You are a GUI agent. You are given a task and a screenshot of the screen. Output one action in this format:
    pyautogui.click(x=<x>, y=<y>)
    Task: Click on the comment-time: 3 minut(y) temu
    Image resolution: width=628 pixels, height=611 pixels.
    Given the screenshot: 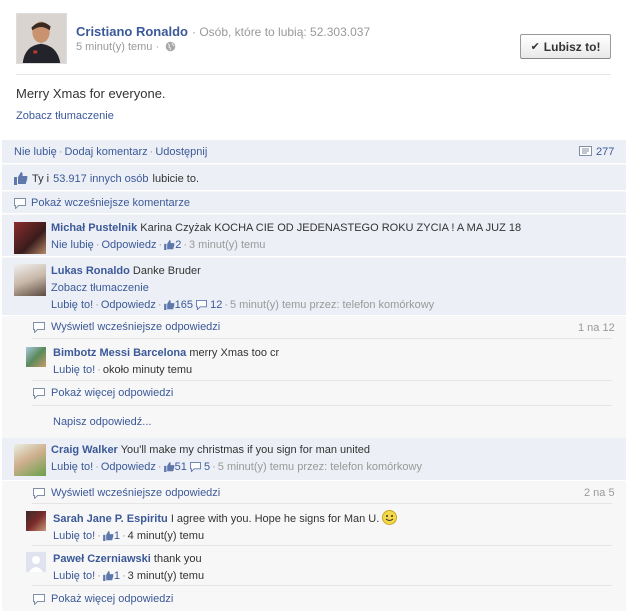 What is the action you would take?
    pyautogui.click(x=227, y=245)
    